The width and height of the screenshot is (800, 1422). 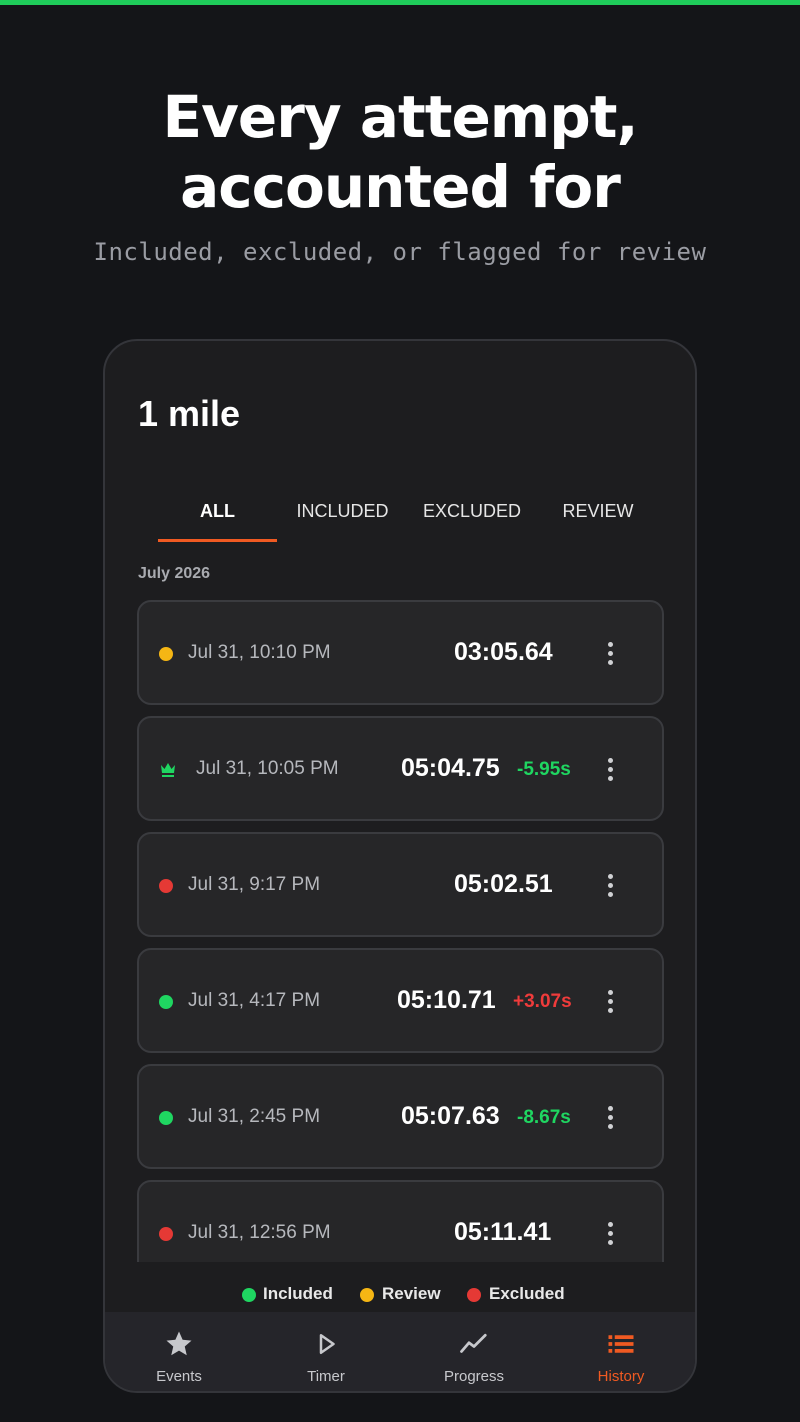 I want to click on play-icon, so click(x=327, y=1344).